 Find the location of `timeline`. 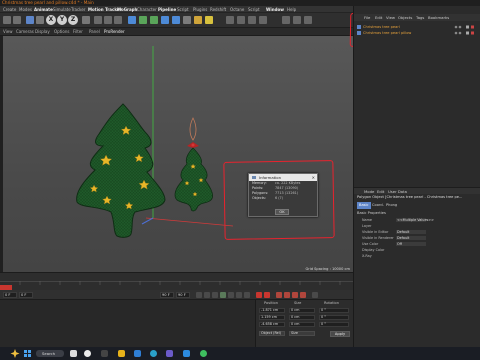

timeline is located at coordinates (176, 281).